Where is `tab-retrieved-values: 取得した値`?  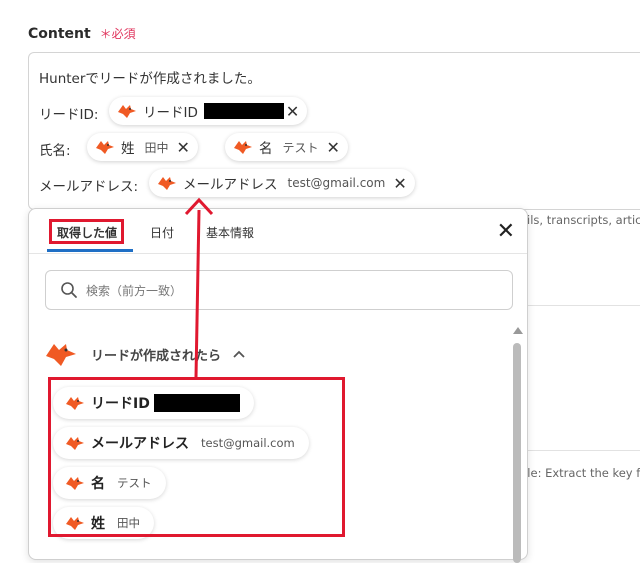 tab-retrieved-values: 取得した値 is located at coordinates (87, 232).